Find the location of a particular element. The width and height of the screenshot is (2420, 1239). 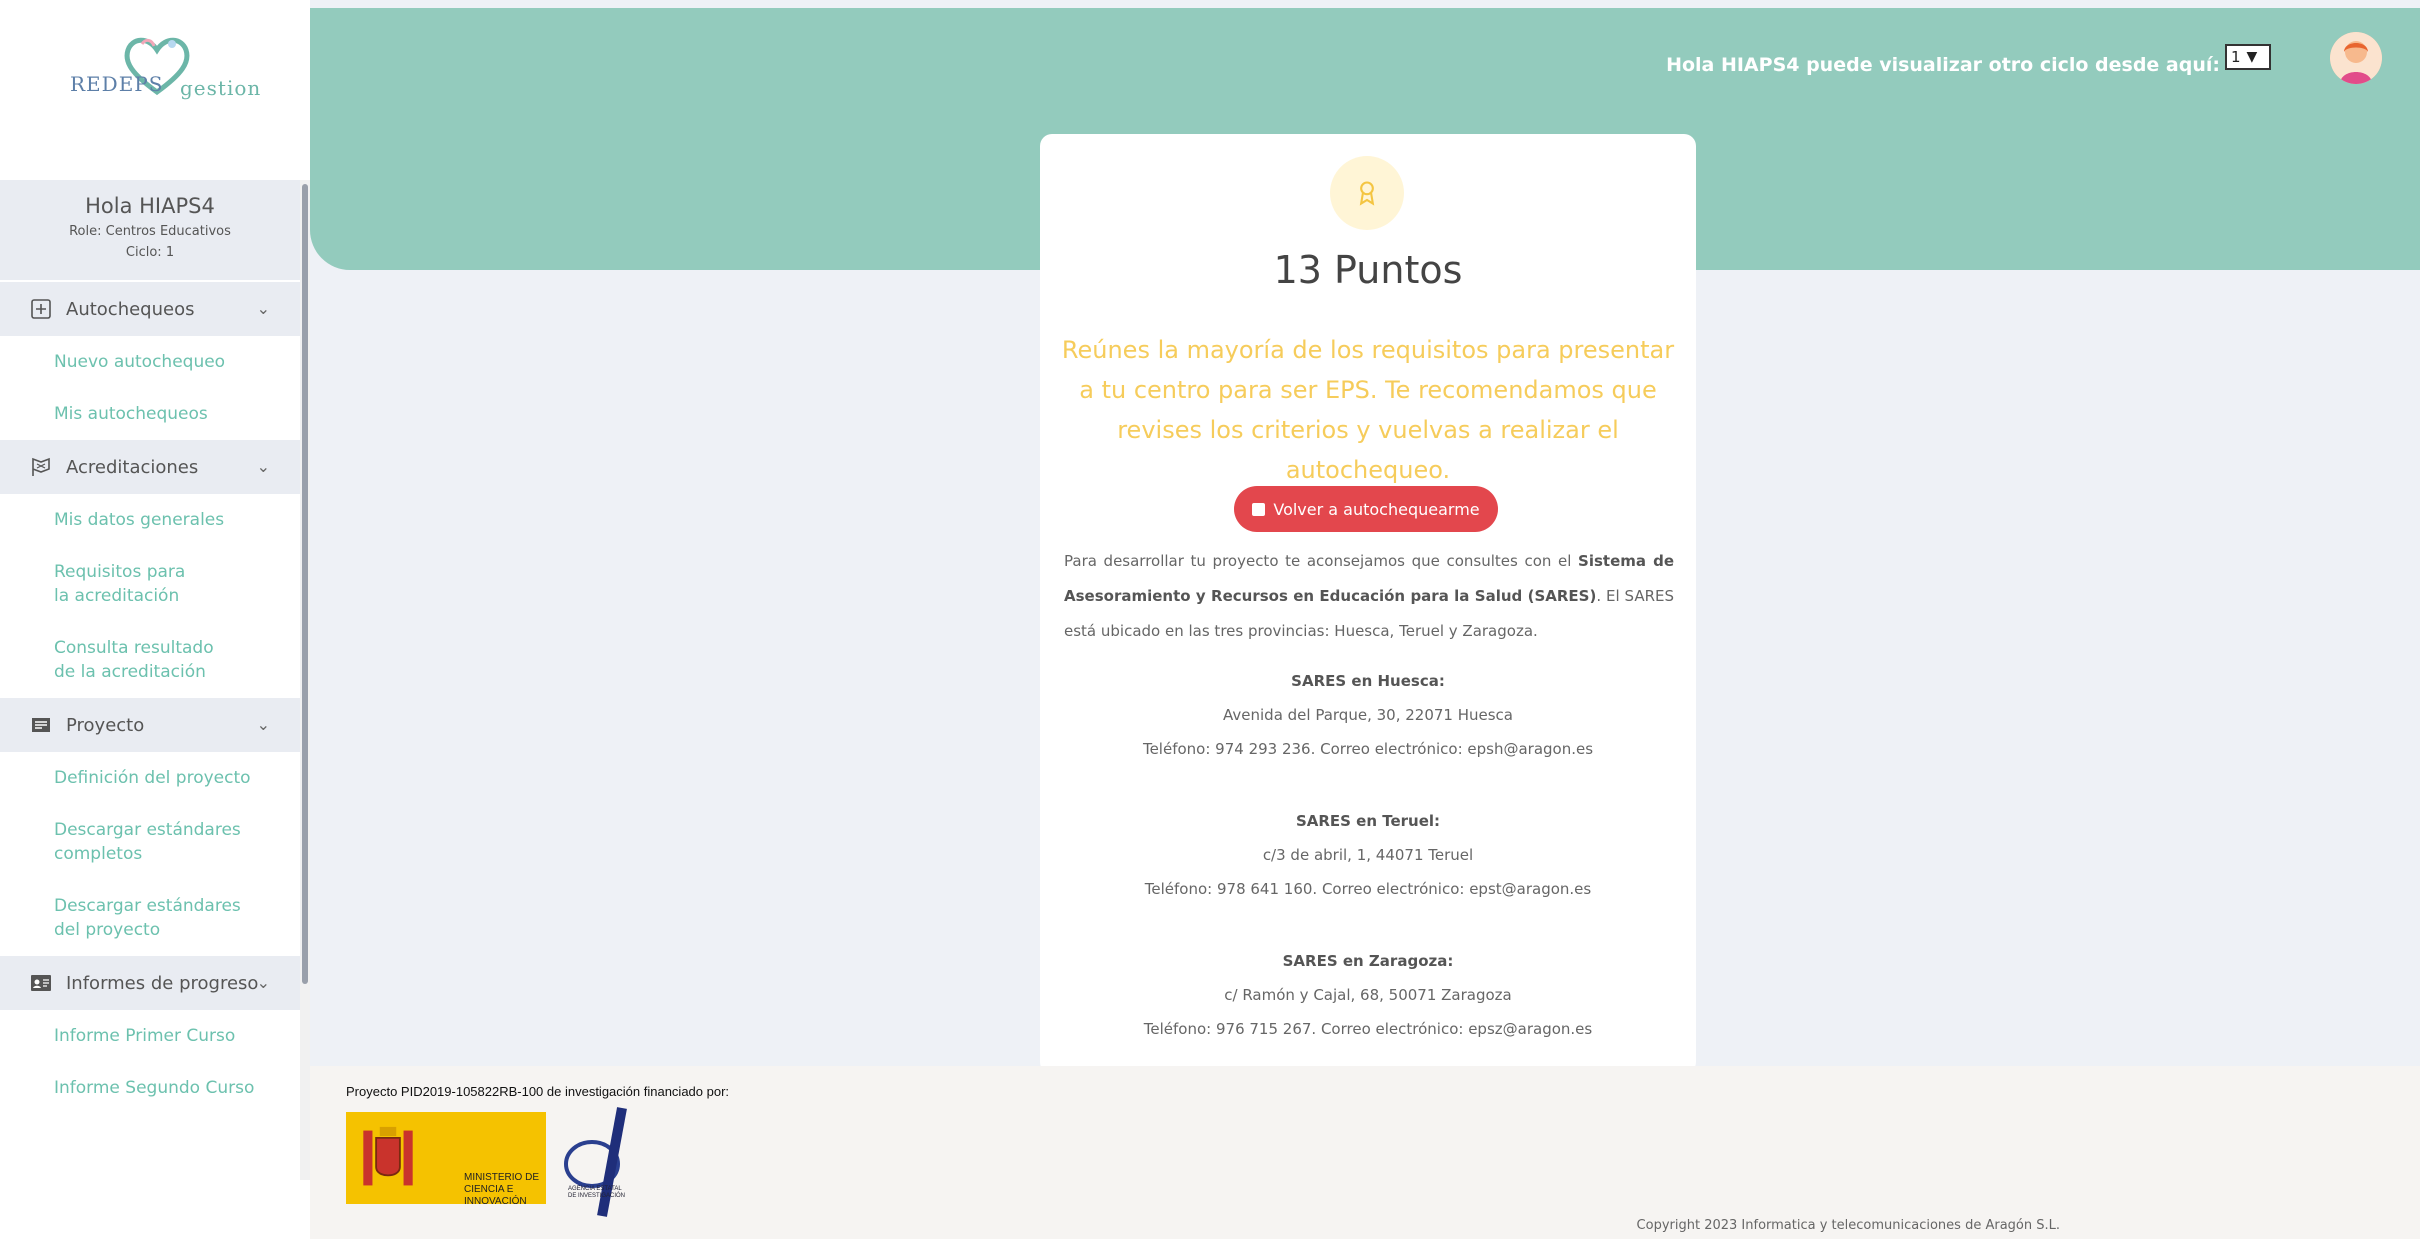

sidebar-item-descargar-completos: Descargar estándares completos is located at coordinates (150, 842).